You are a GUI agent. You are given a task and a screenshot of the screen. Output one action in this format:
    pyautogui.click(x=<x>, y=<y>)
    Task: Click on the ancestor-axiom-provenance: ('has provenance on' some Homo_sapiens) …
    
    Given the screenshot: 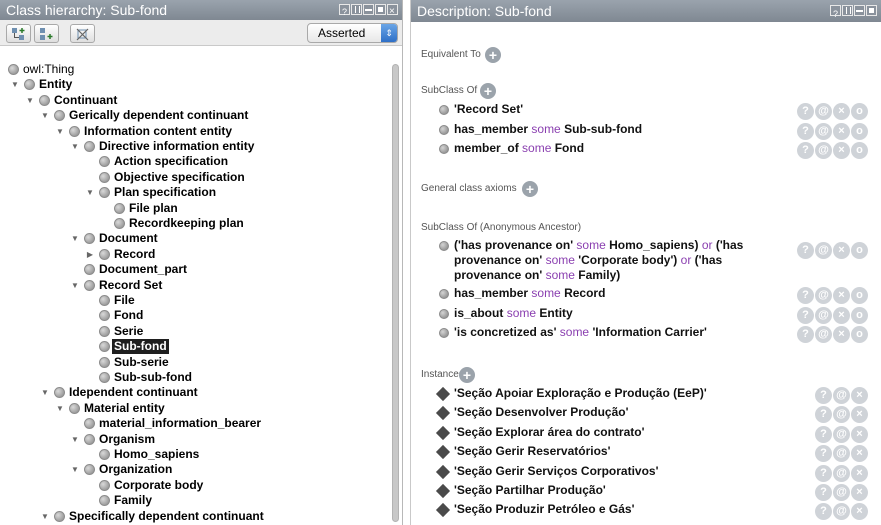 What is the action you would take?
    pyautogui.click(x=646, y=261)
    